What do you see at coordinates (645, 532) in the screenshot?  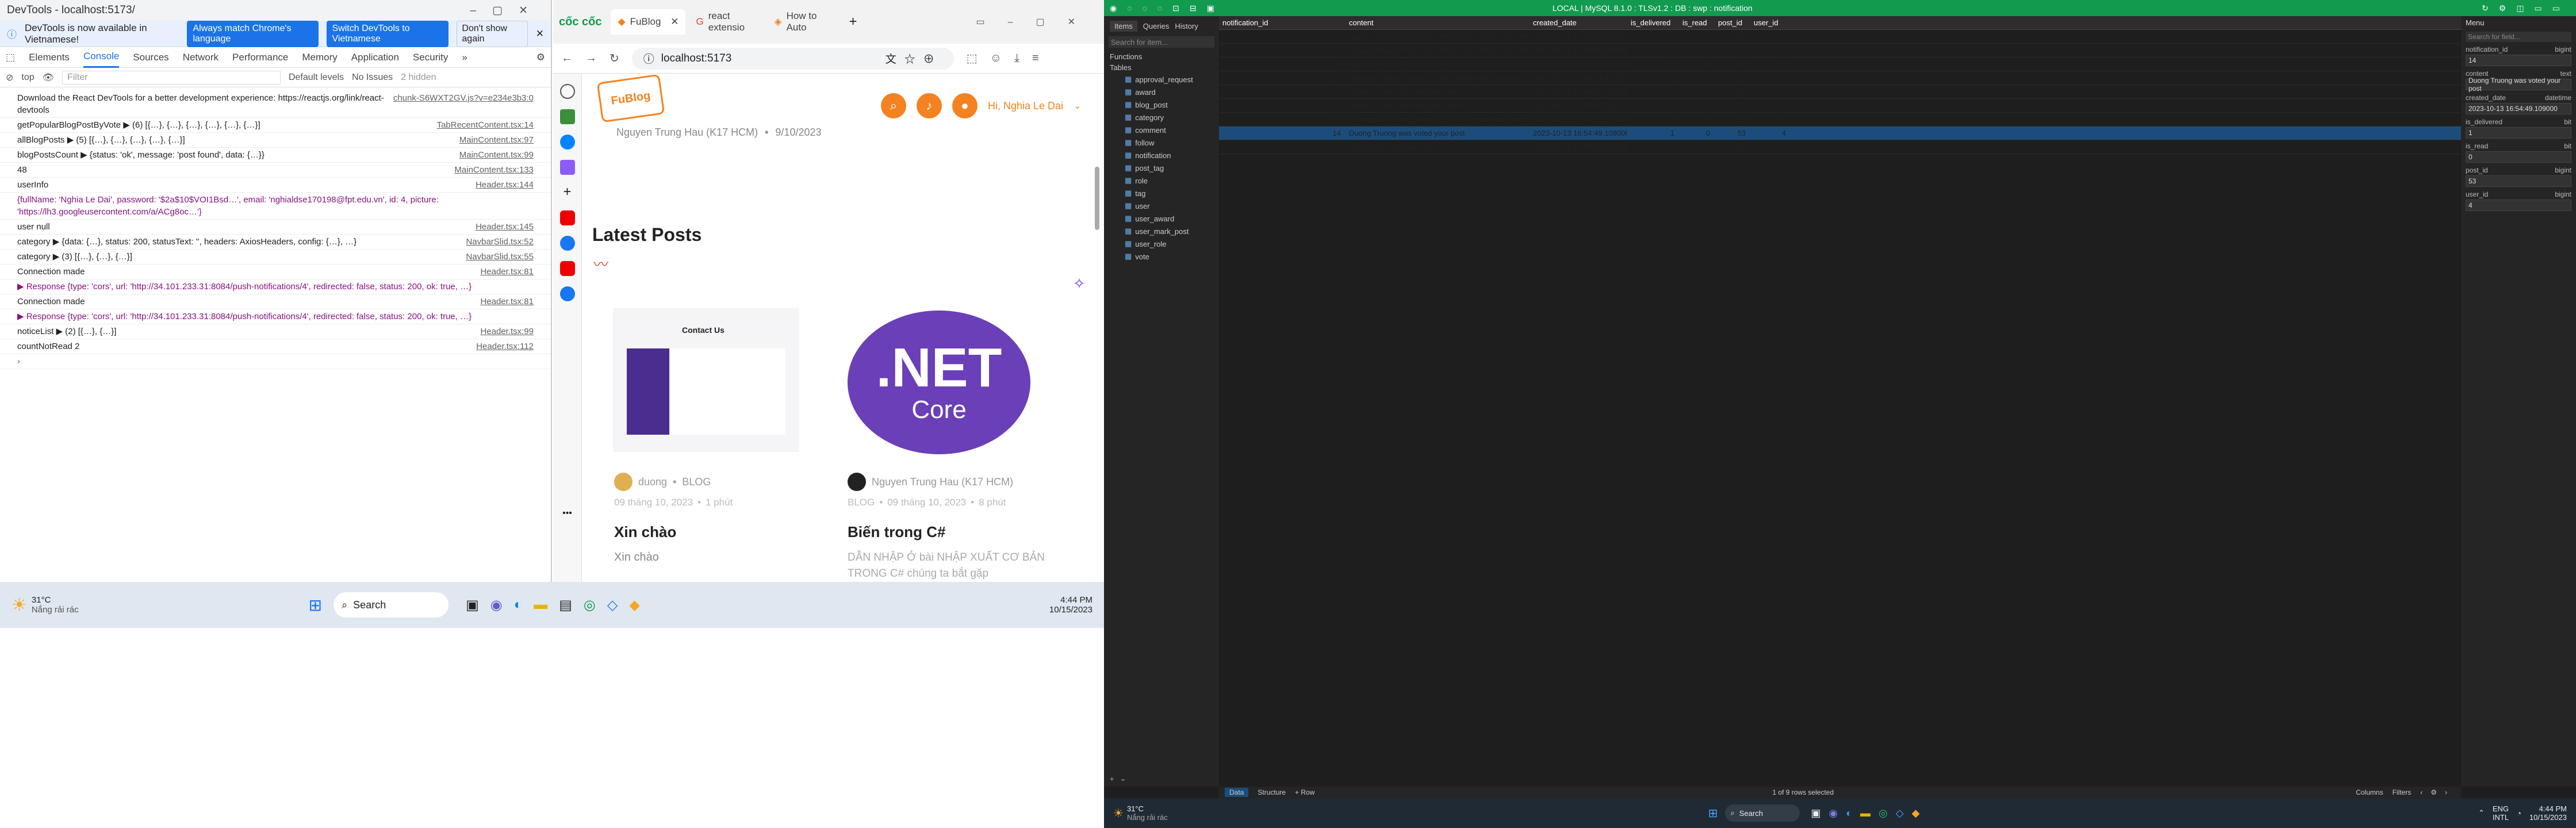 I see `post-title: Xin chào` at bounding box center [645, 532].